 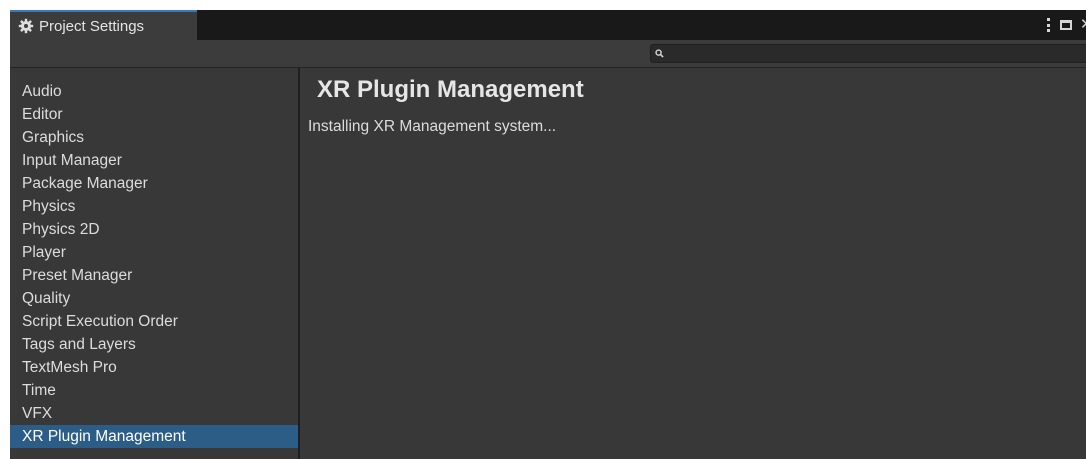 I want to click on sidebar-item-xr-plugin-management: XR Plugin Management, so click(x=154, y=436).